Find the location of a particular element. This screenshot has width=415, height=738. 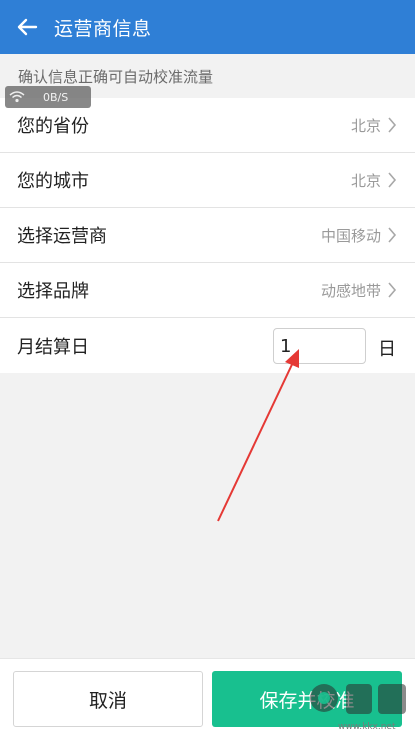

row-value: 中国移动 is located at coordinates (350, 235).